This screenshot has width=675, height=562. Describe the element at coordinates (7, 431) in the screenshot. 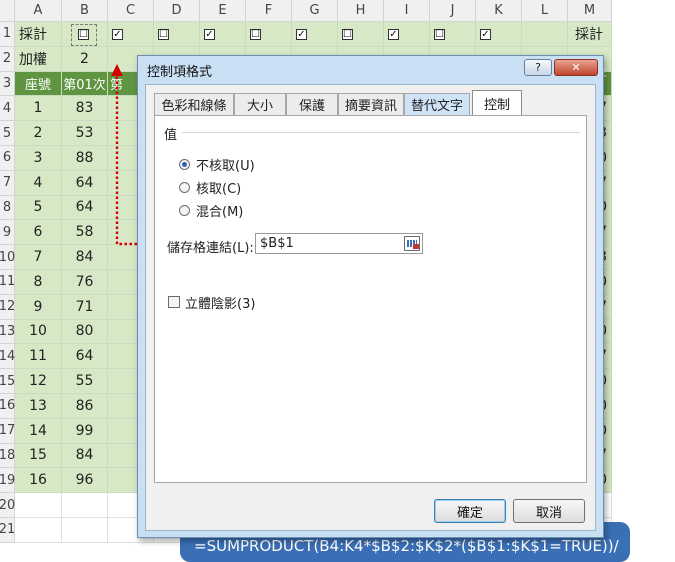

I see `row-header-17: 17` at that location.